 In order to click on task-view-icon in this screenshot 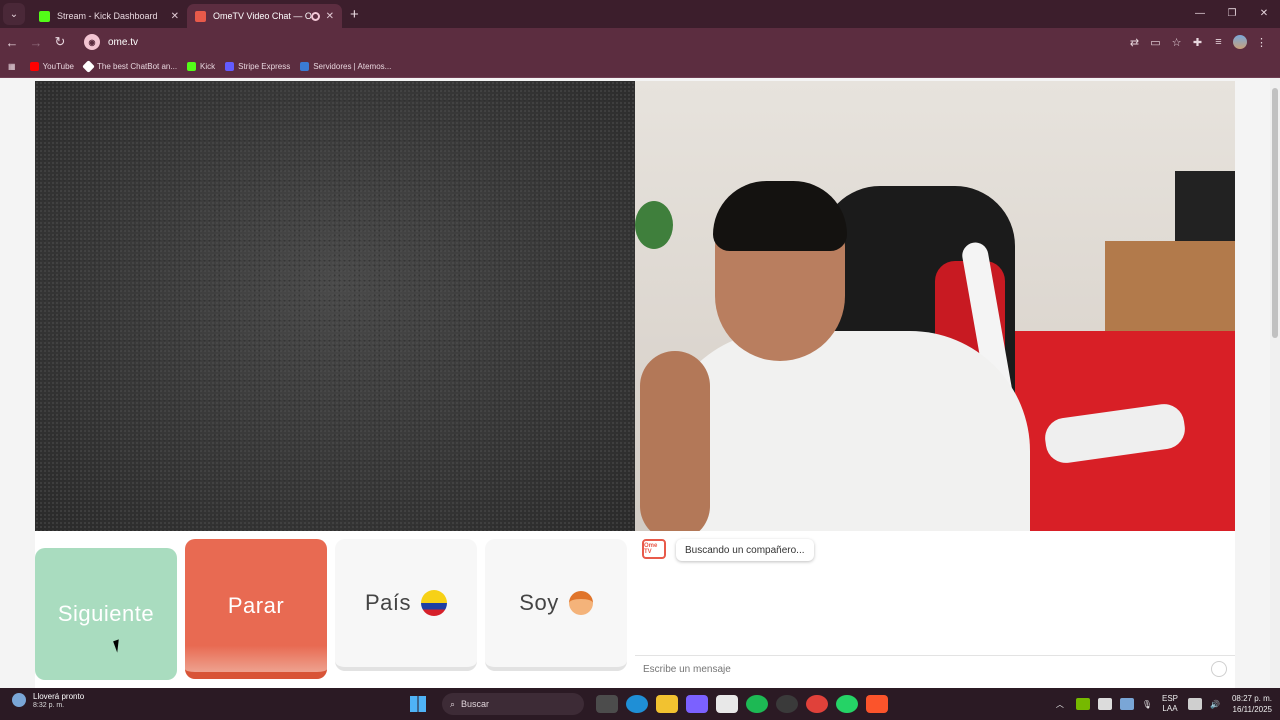, I will do `click(607, 704)`.